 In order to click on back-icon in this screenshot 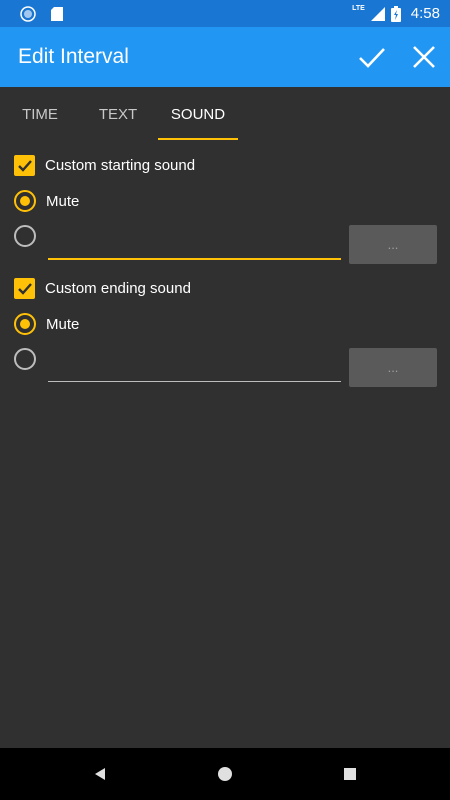, I will do `click(100, 774)`.